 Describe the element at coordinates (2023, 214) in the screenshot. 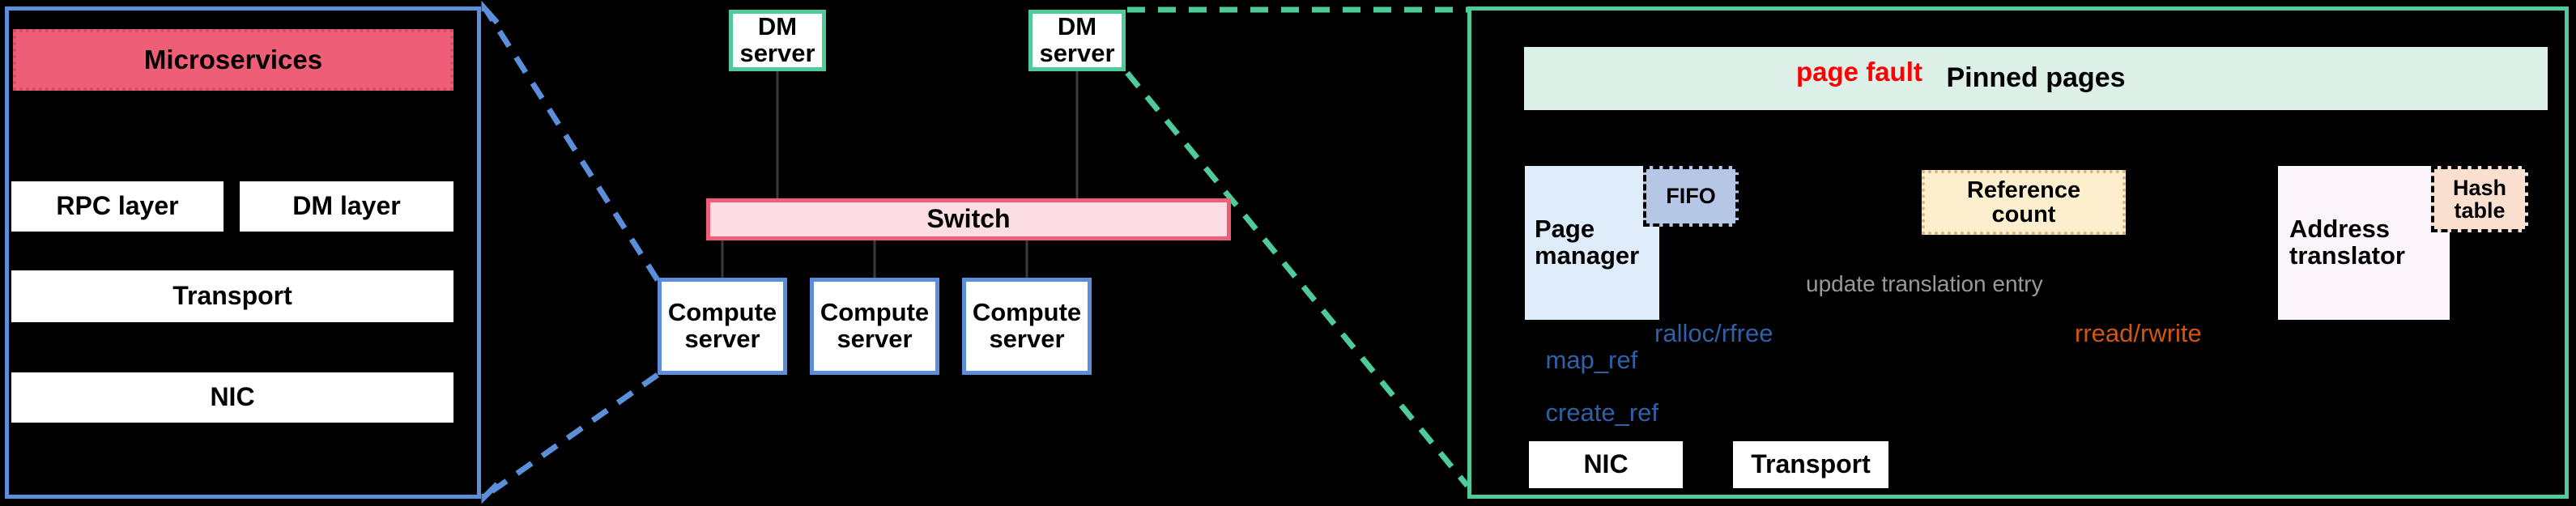

I see `reference-count-line2: count` at that location.